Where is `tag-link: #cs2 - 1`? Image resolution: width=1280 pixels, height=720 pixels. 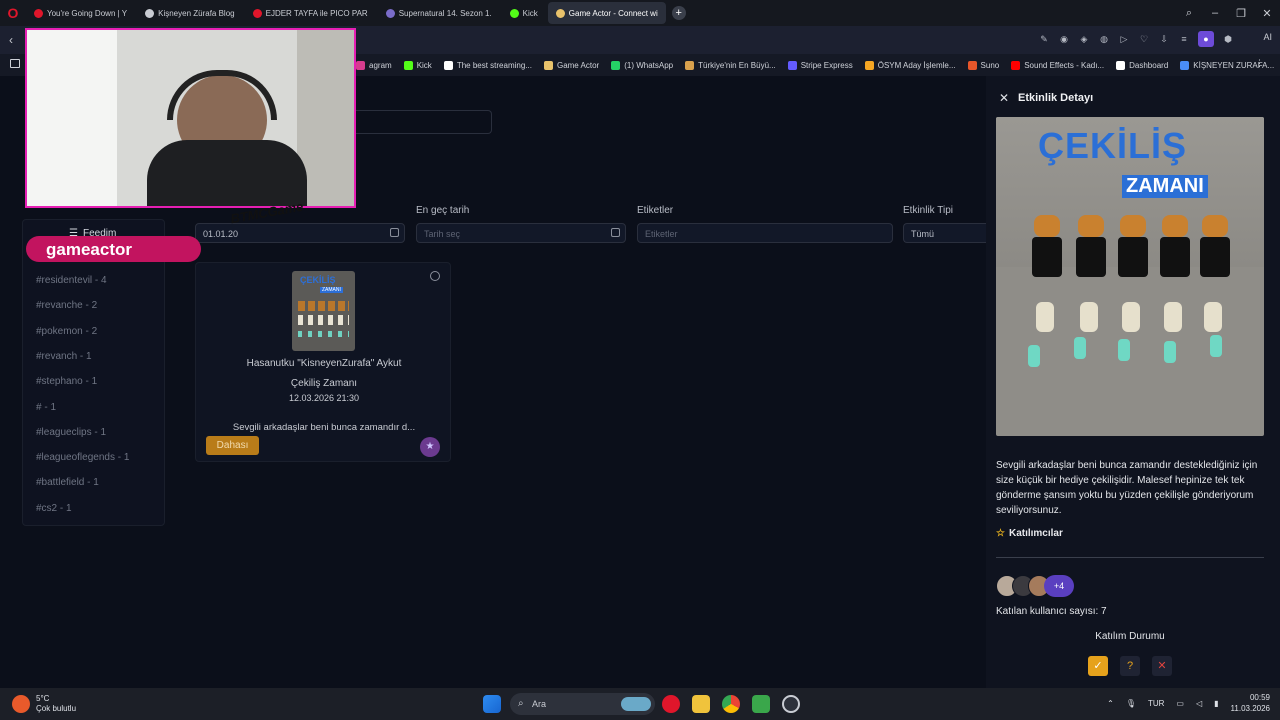
tag-link: #cs2 - 1 is located at coordinates (54, 508).